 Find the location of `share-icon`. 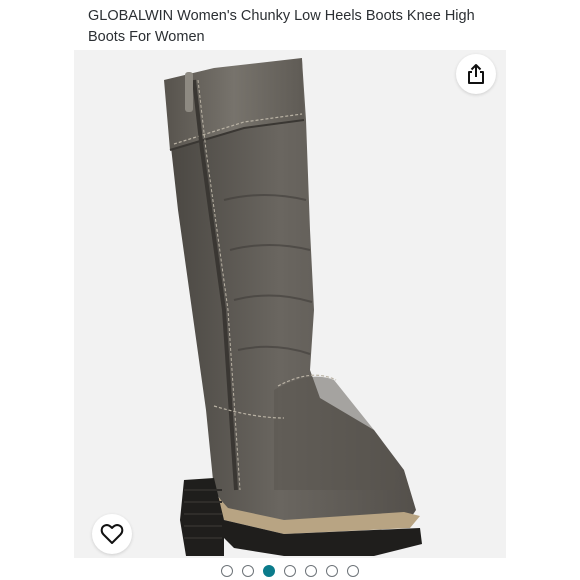

share-icon is located at coordinates (476, 74).